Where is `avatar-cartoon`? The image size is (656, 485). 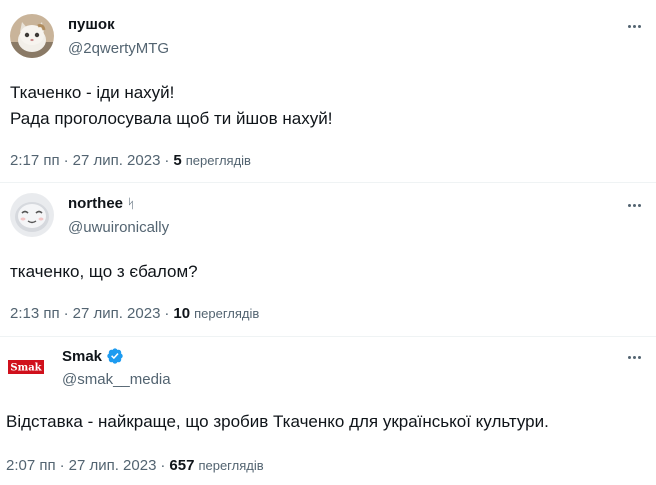 avatar-cartoon is located at coordinates (32, 215).